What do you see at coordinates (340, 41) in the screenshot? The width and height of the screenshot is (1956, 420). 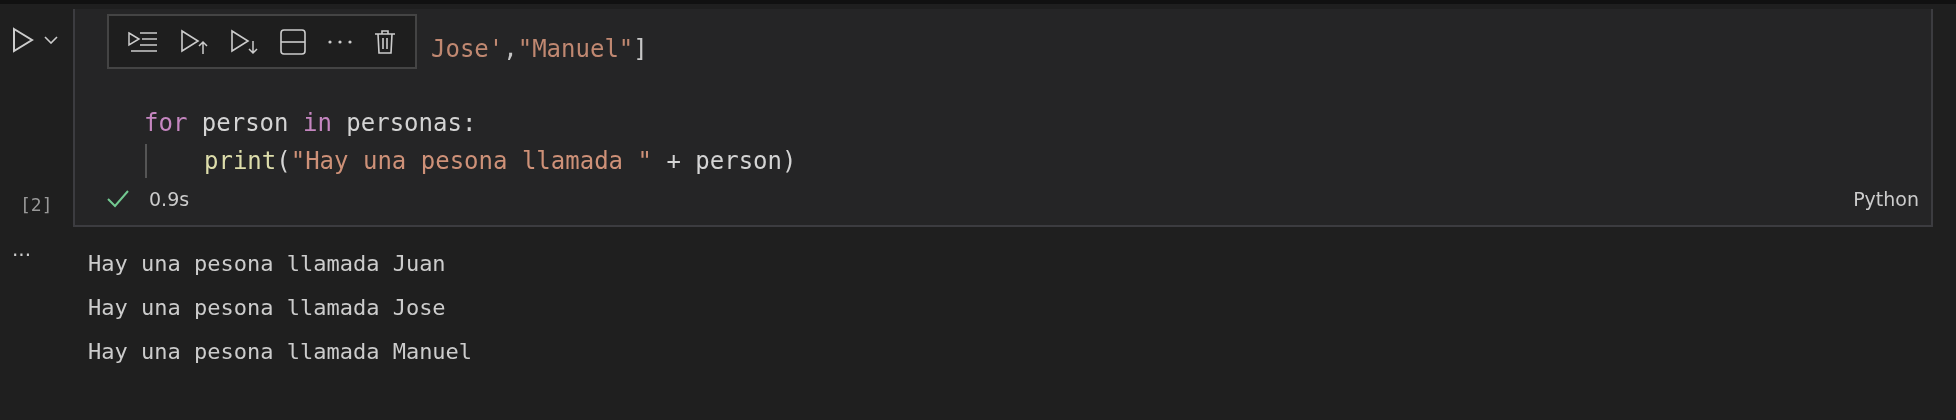 I see `more-icon` at bounding box center [340, 41].